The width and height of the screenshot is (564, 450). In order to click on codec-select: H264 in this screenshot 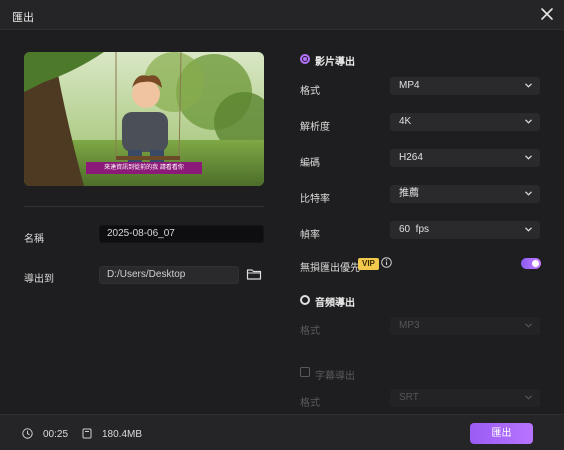, I will do `click(465, 158)`.